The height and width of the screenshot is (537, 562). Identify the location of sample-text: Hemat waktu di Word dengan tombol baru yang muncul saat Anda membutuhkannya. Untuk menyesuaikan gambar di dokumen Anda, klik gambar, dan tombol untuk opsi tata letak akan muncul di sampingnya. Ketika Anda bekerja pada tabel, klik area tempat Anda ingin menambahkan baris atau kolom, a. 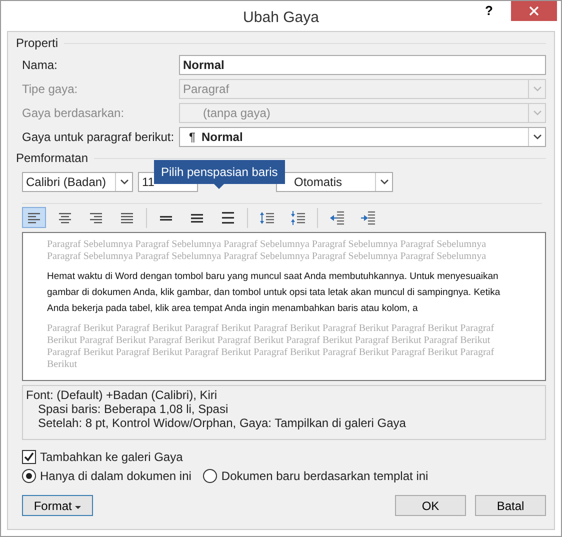
(274, 293).